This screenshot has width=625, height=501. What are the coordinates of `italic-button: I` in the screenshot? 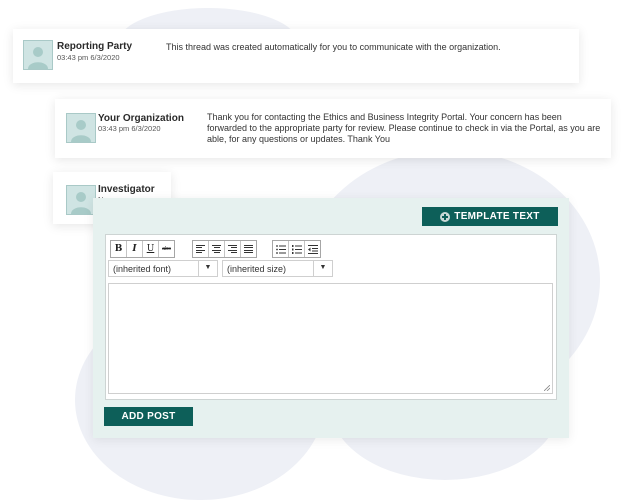 It's located at (135, 249).